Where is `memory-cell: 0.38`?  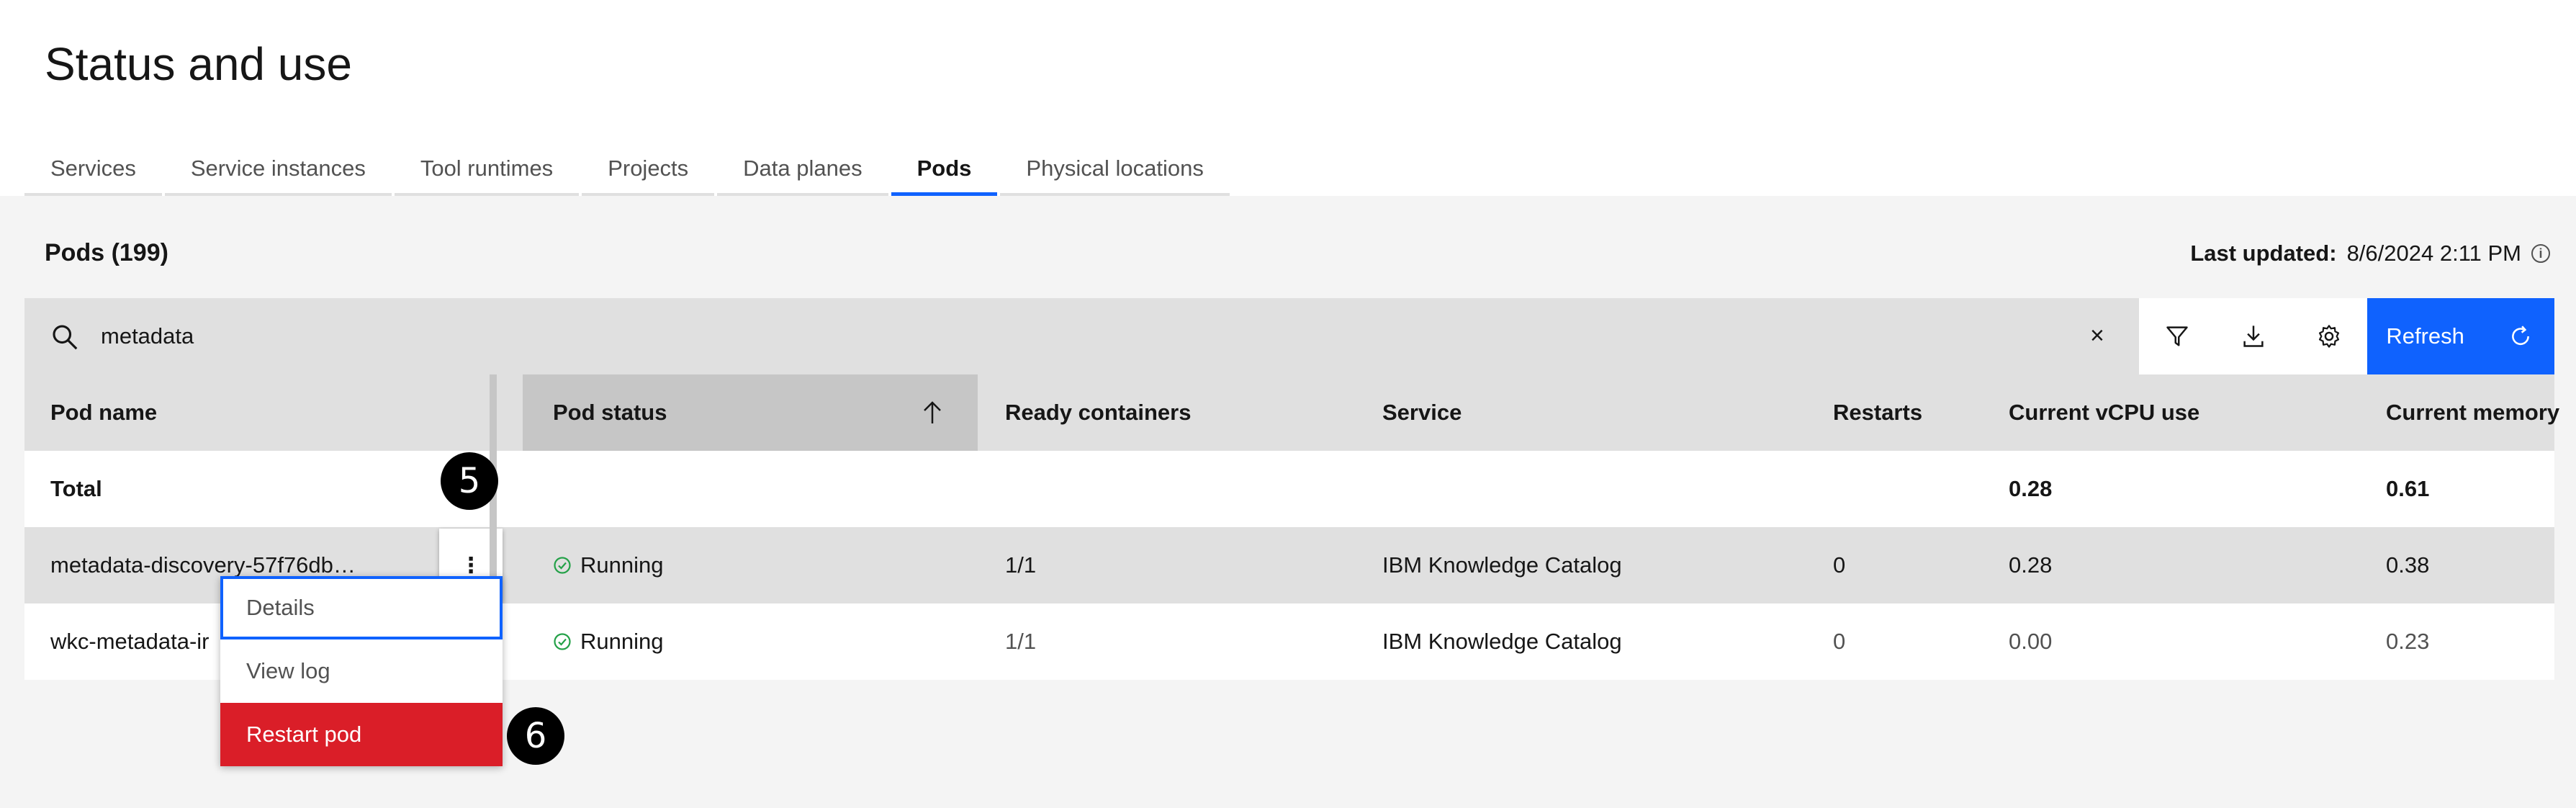
memory-cell: 0.38 is located at coordinates (2408, 565).